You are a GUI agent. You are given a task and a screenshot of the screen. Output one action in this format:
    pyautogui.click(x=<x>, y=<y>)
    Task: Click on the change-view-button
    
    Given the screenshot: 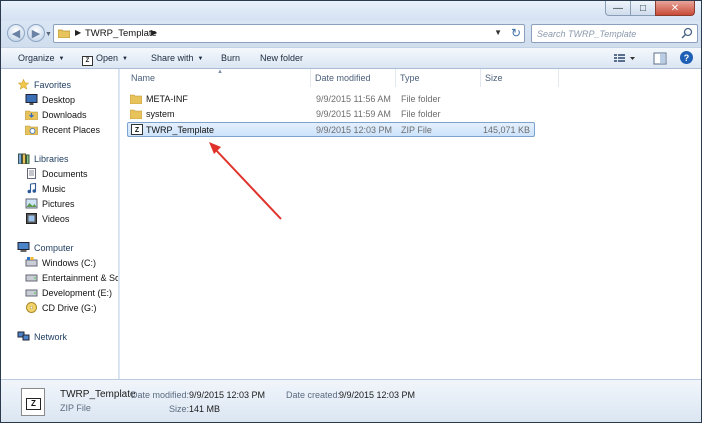 What is the action you would take?
    pyautogui.click(x=625, y=59)
    